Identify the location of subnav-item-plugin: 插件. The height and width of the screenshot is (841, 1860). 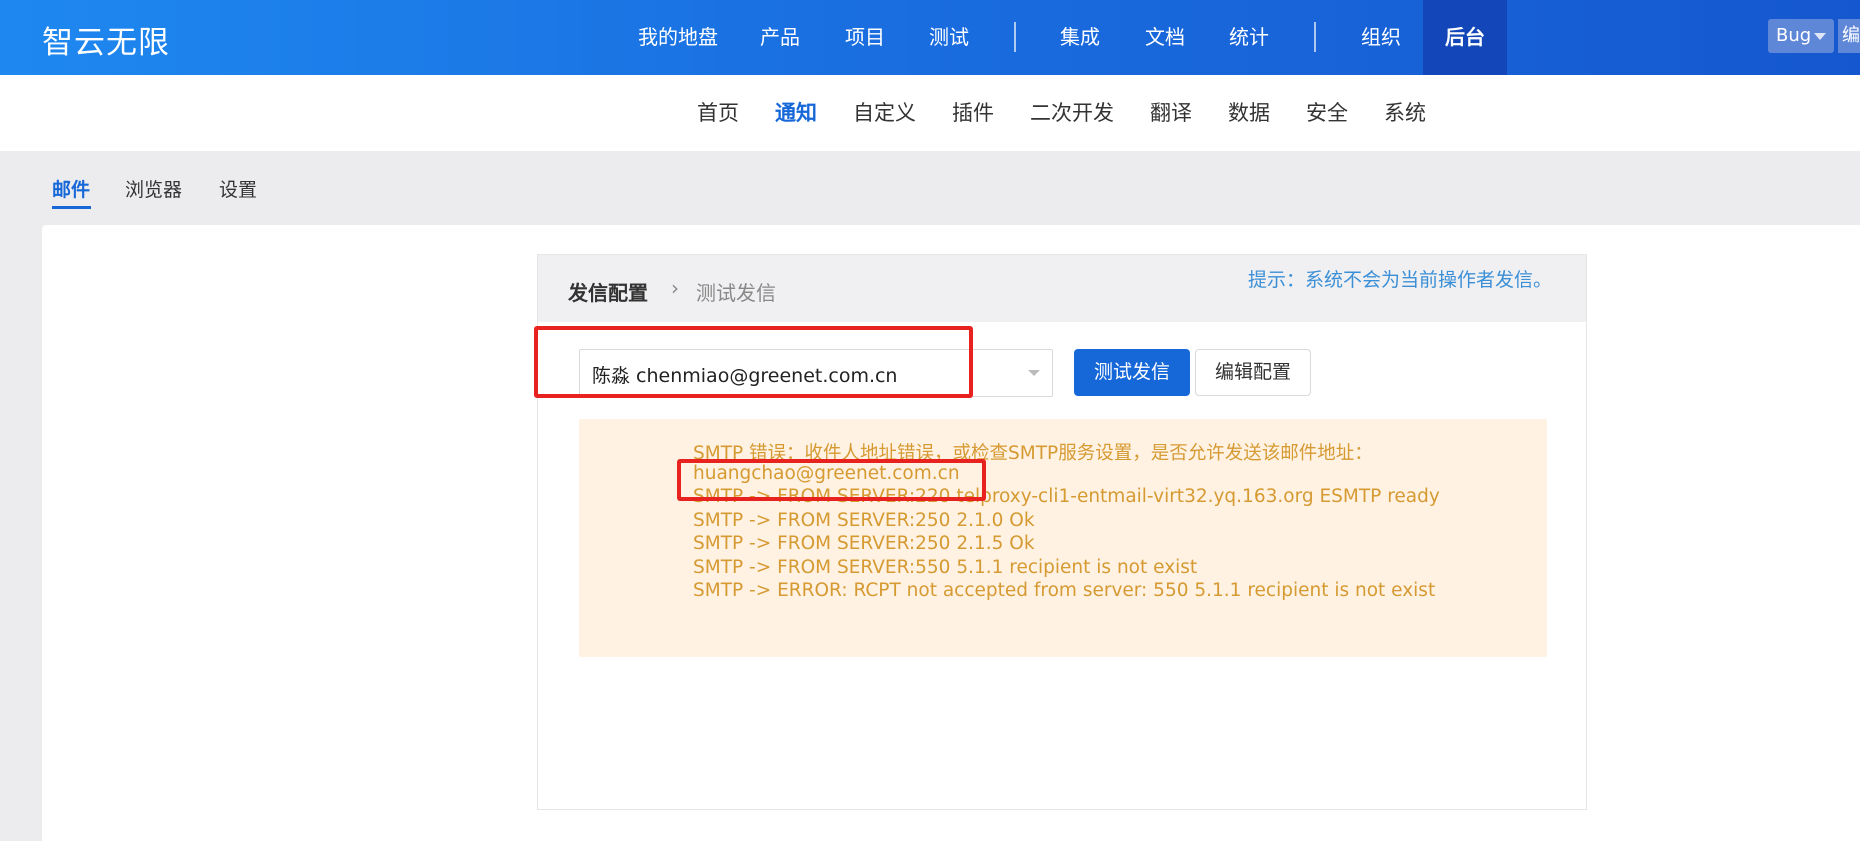
(973, 113).